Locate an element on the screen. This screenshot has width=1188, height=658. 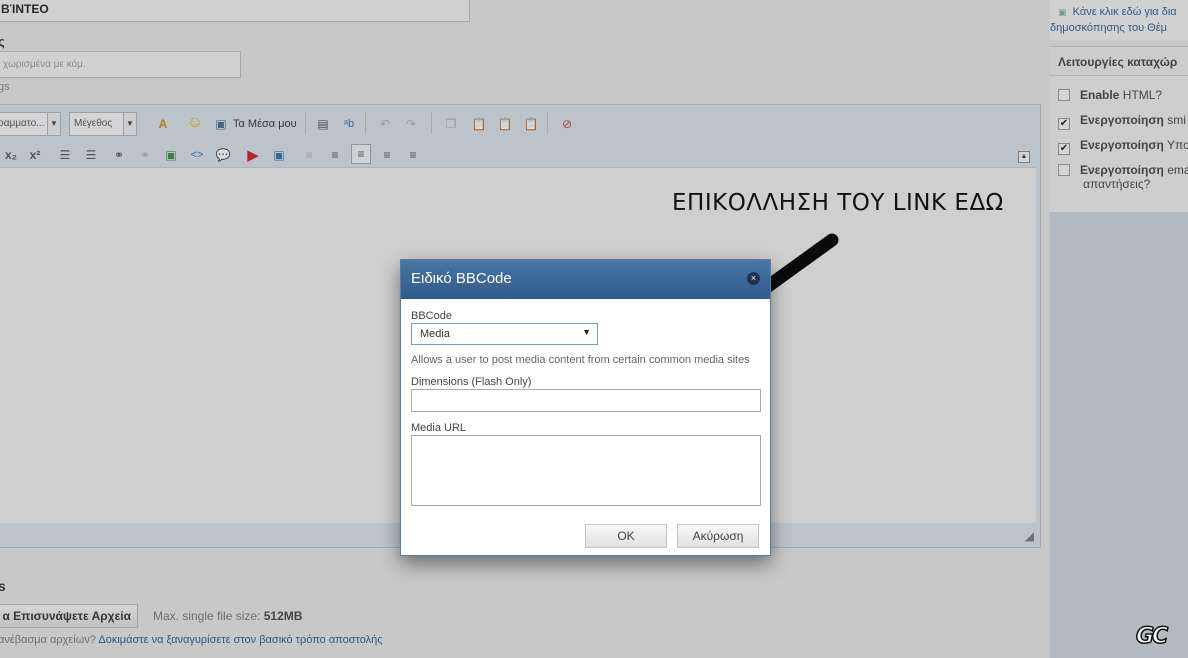
align-right-icon: ≡ is located at coordinates (413, 155).